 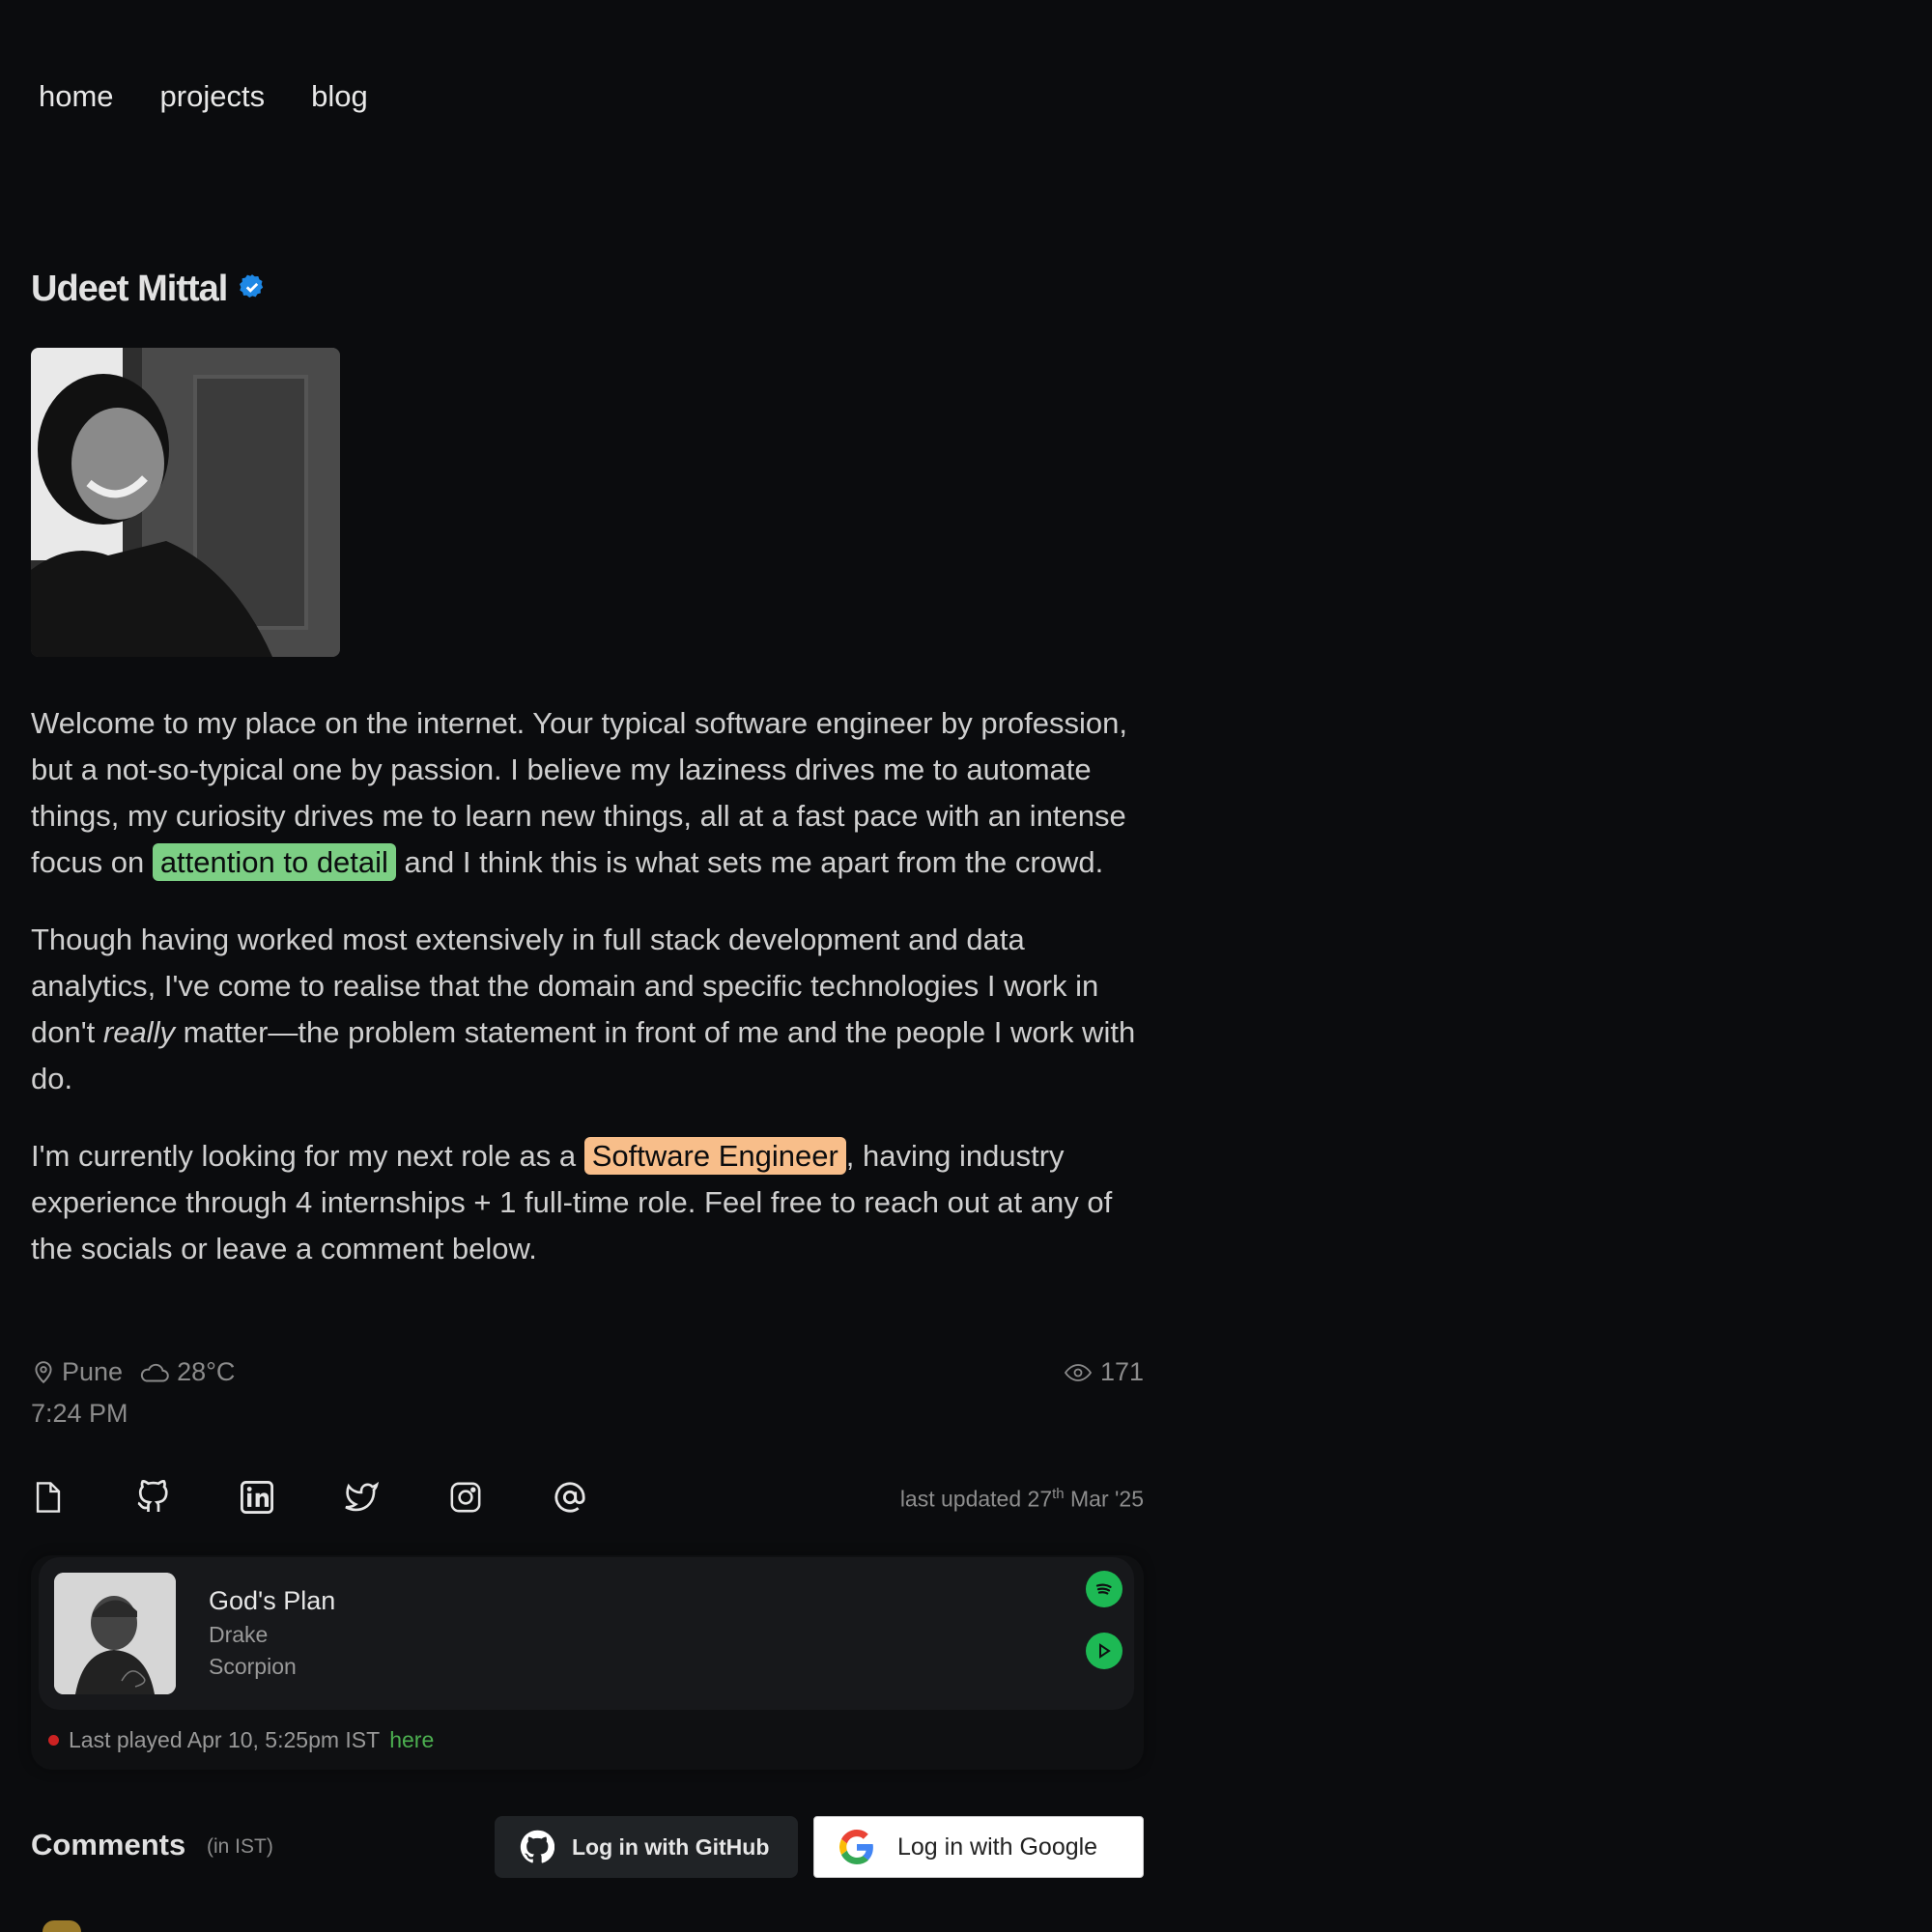 What do you see at coordinates (856, 1847) in the screenshot?
I see `google-icon` at bounding box center [856, 1847].